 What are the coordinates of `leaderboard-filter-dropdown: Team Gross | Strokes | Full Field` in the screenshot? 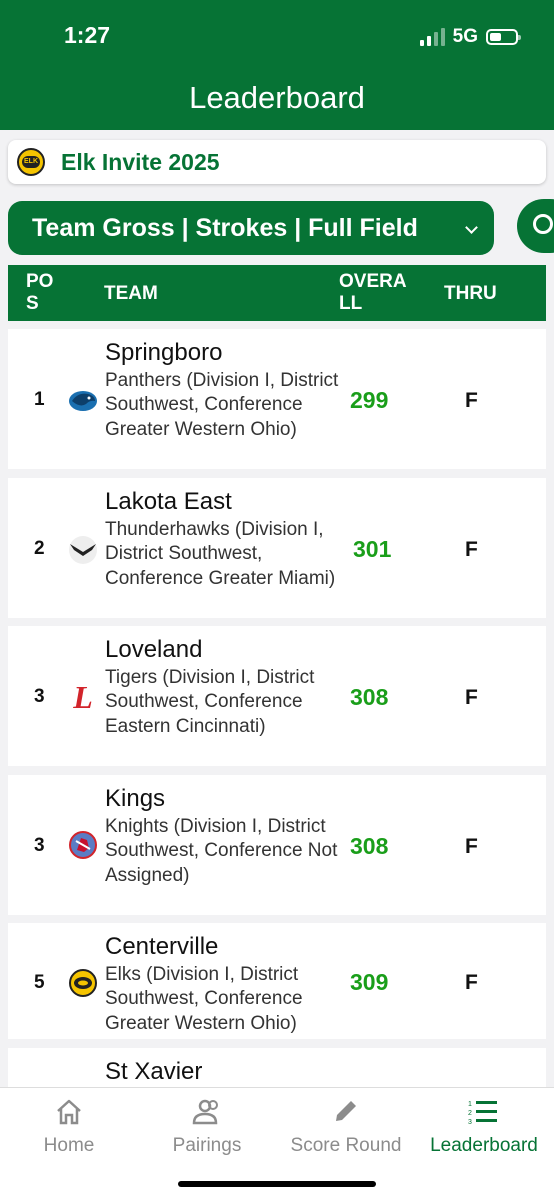 It's located at (251, 228).